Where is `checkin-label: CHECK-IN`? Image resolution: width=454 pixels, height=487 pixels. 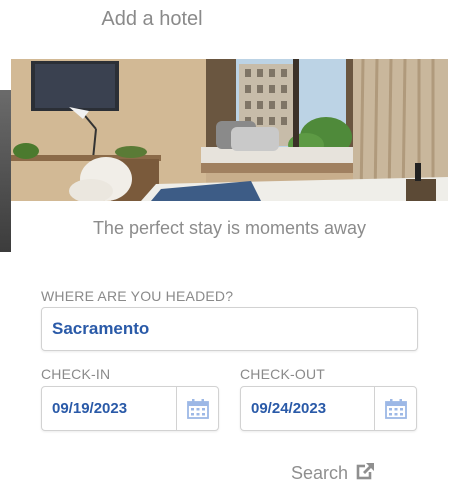 checkin-label: CHECK-IN is located at coordinates (76, 374).